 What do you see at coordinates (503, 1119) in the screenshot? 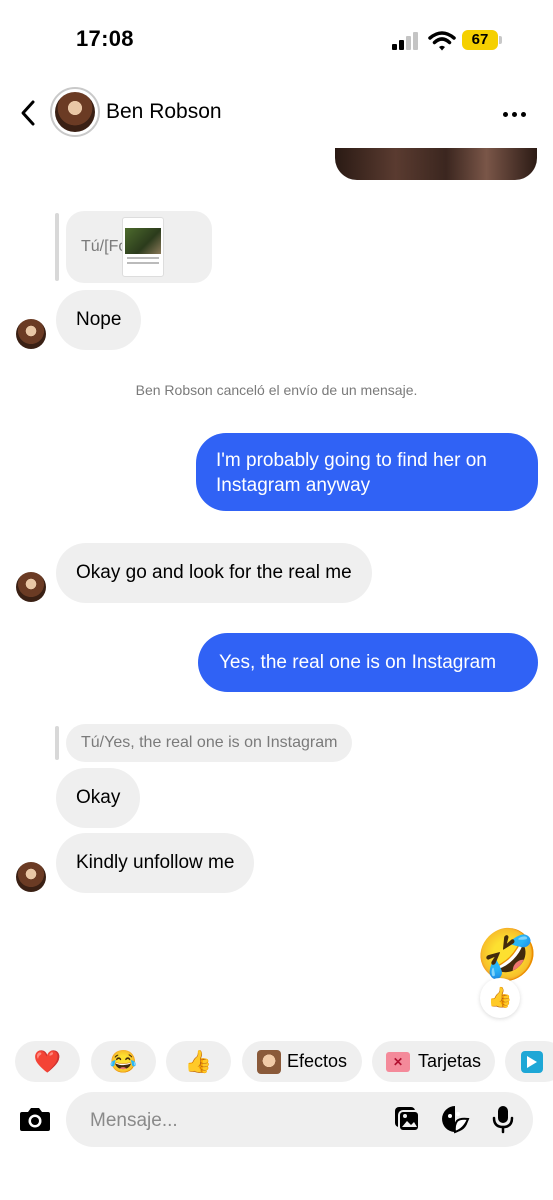
I see `microphone-icon` at bounding box center [503, 1119].